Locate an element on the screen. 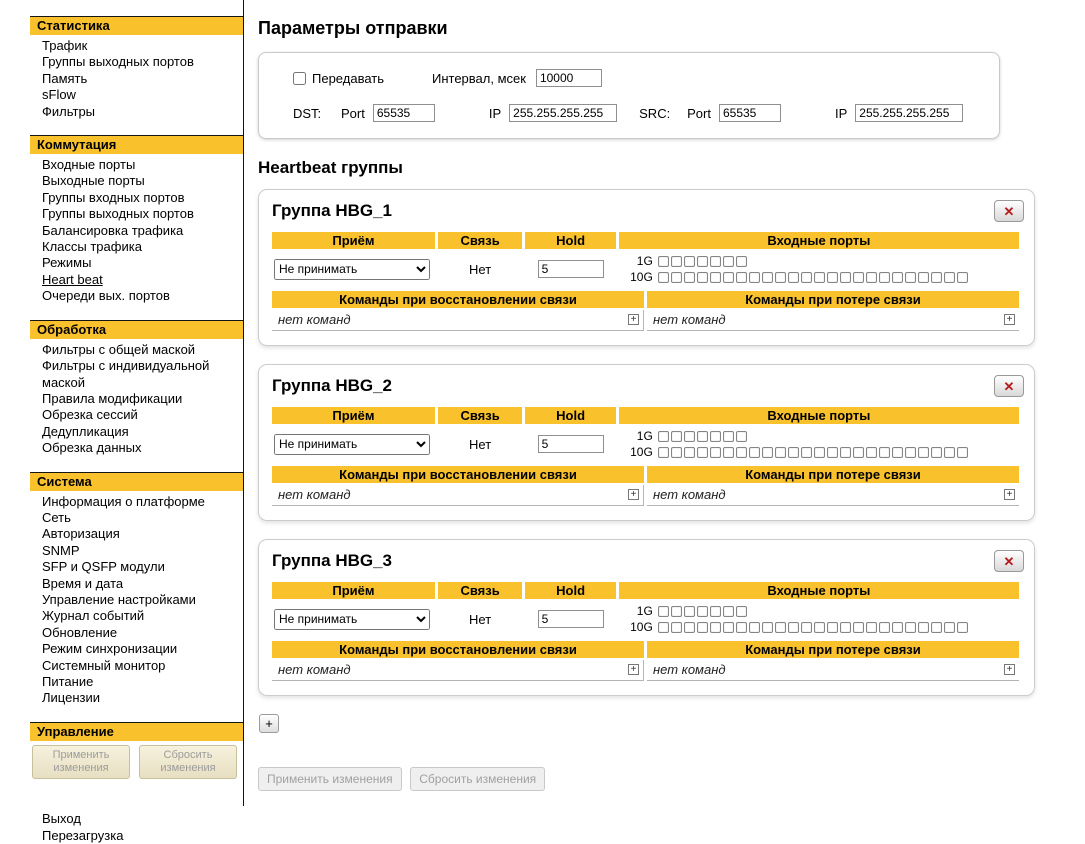 The height and width of the screenshot is (844, 1085). sidebar-item: SFP и QSFP модули is located at coordinates (103, 566).